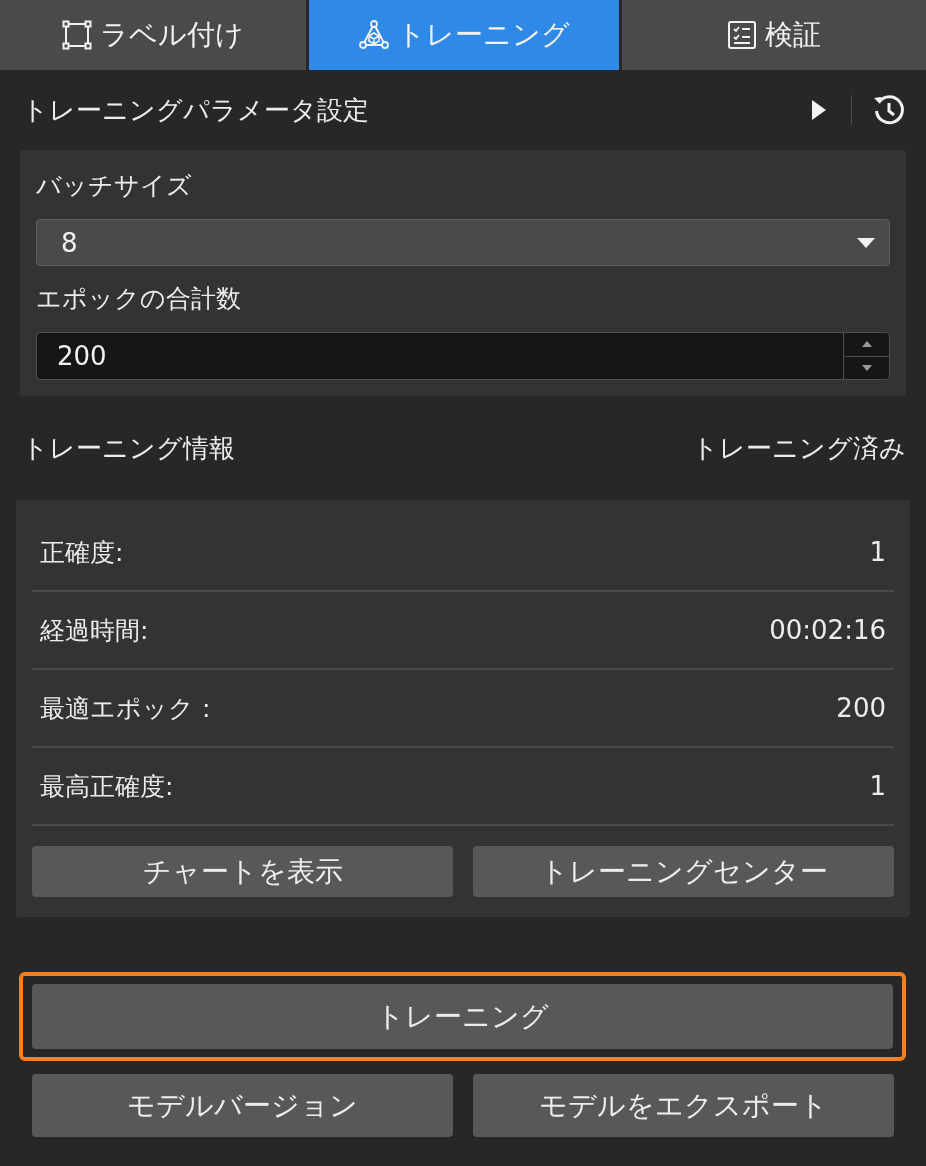 Image resolution: width=926 pixels, height=1166 pixels. Describe the element at coordinates (82, 552) in the screenshot. I see `info-label: 正確度:` at that location.